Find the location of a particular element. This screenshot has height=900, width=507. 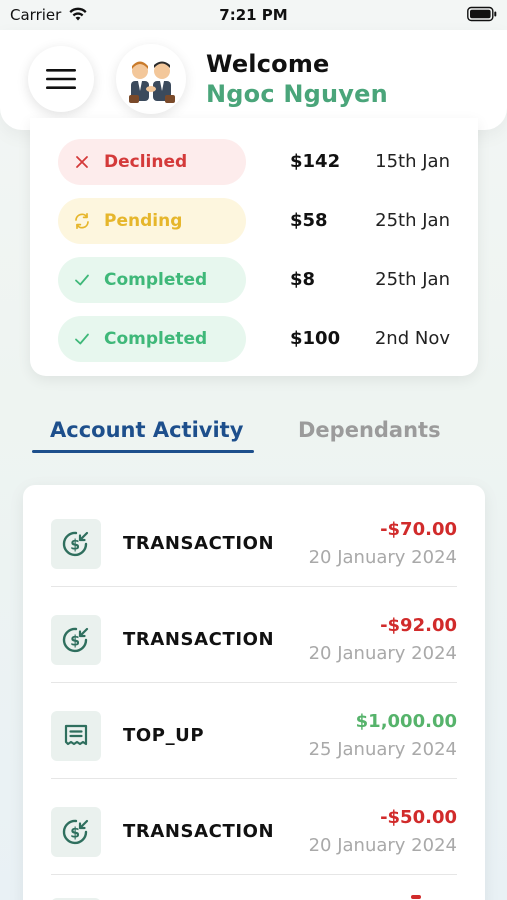

activity-amount: -$50.00 is located at coordinates (418, 817).